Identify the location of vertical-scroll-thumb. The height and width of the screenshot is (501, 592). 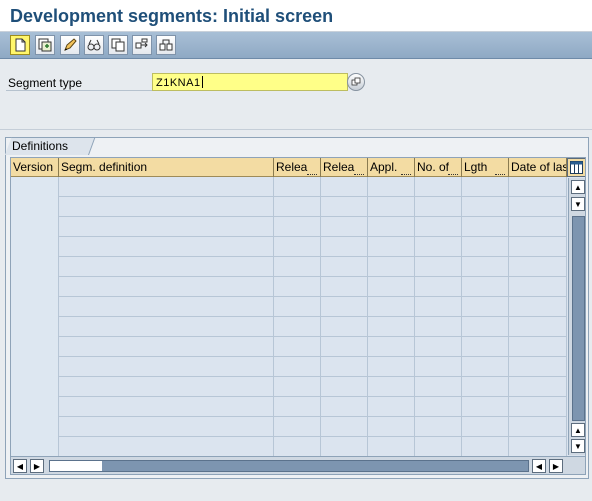
(578, 318).